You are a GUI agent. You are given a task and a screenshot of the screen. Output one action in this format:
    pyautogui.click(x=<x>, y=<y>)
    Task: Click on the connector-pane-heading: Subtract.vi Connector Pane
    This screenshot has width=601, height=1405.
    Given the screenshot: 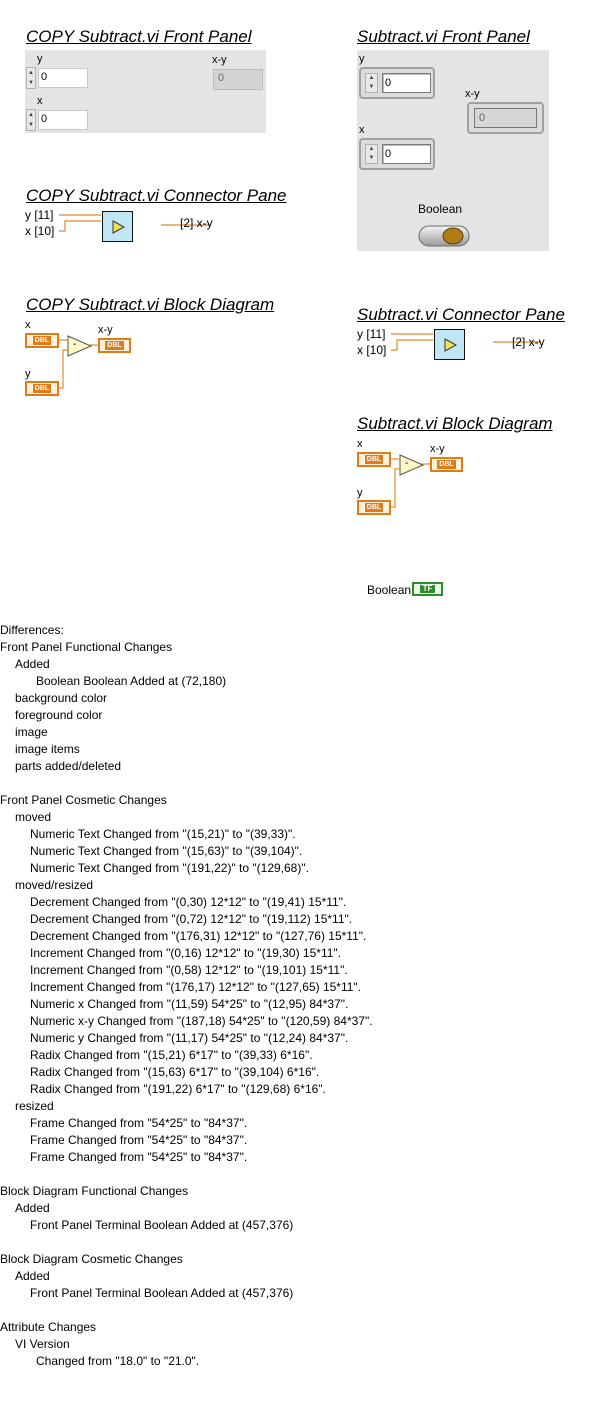 What is the action you would take?
    pyautogui.click(x=461, y=314)
    